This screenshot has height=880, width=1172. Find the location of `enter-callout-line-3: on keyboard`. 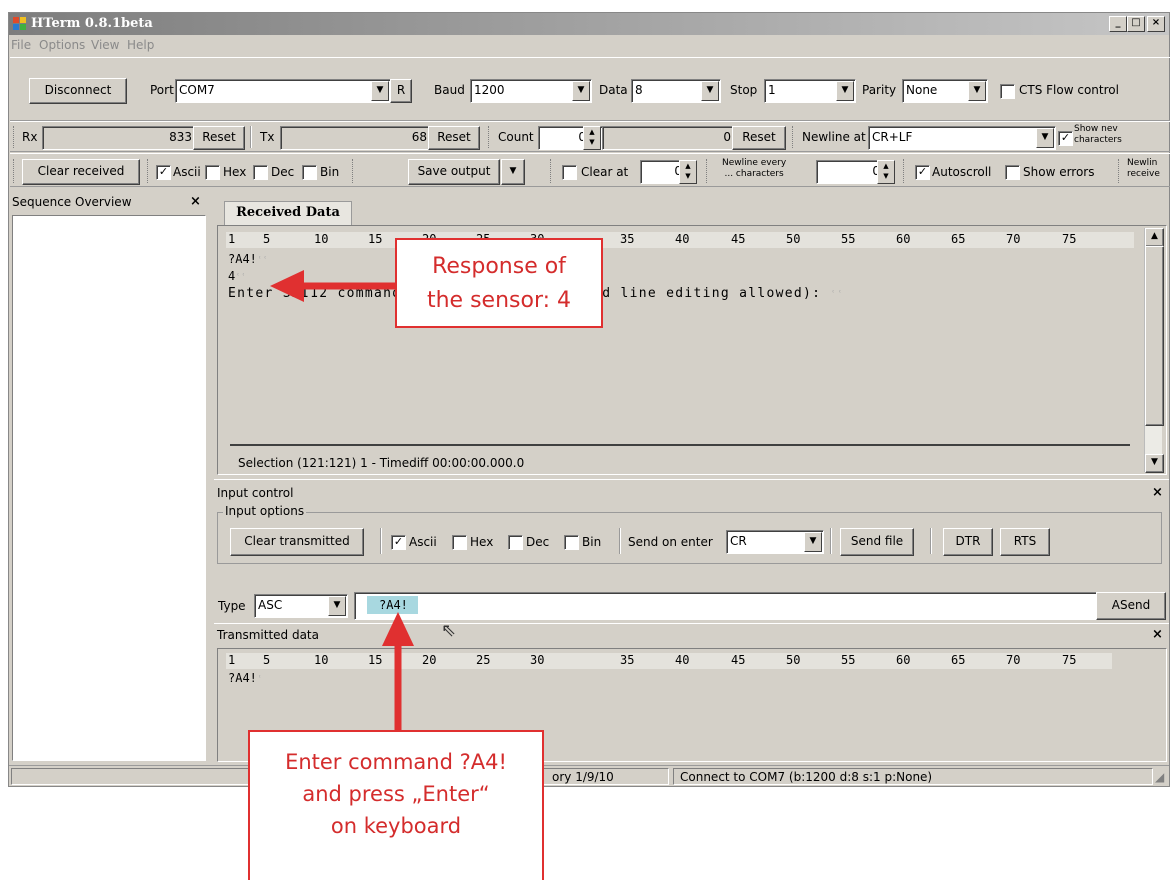

enter-callout-line-3: on keyboard is located at coordinates (396, 826).